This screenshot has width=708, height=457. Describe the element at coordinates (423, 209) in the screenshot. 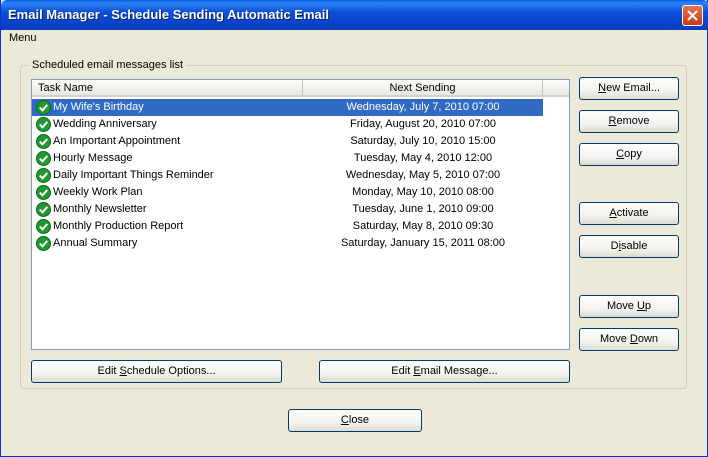

I see `next-sending-cell: Tuesday, June 1, 2010 09:00` at that location.